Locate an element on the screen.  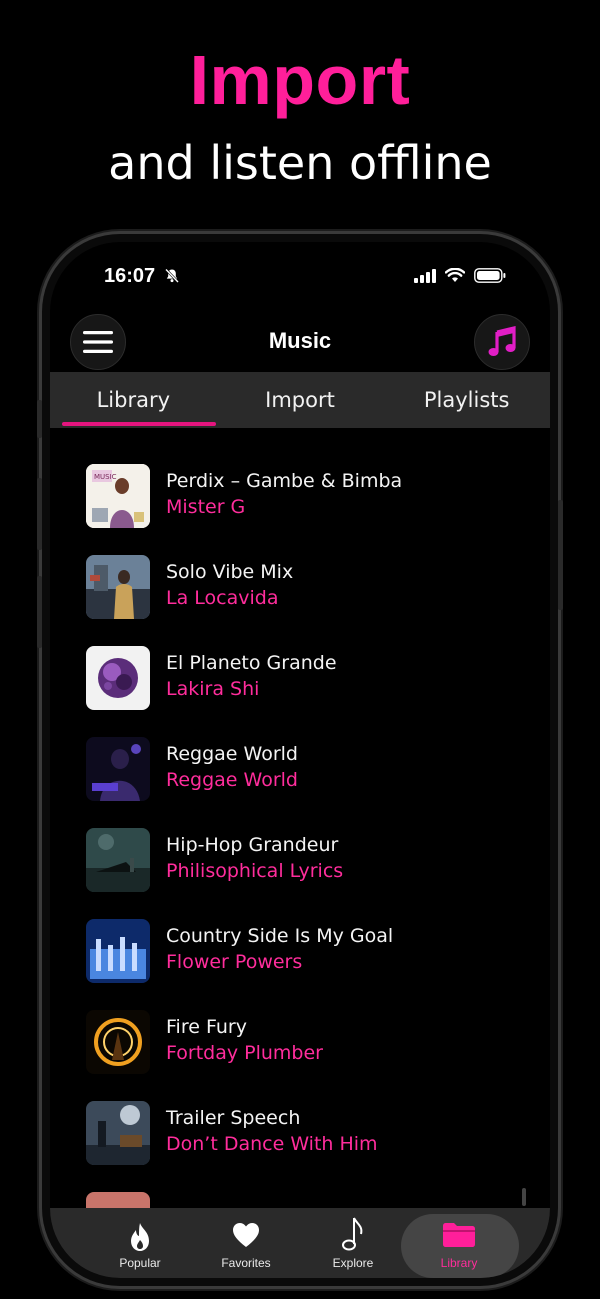
song-title: Fire Fury is located at coordinates (206, 1027).